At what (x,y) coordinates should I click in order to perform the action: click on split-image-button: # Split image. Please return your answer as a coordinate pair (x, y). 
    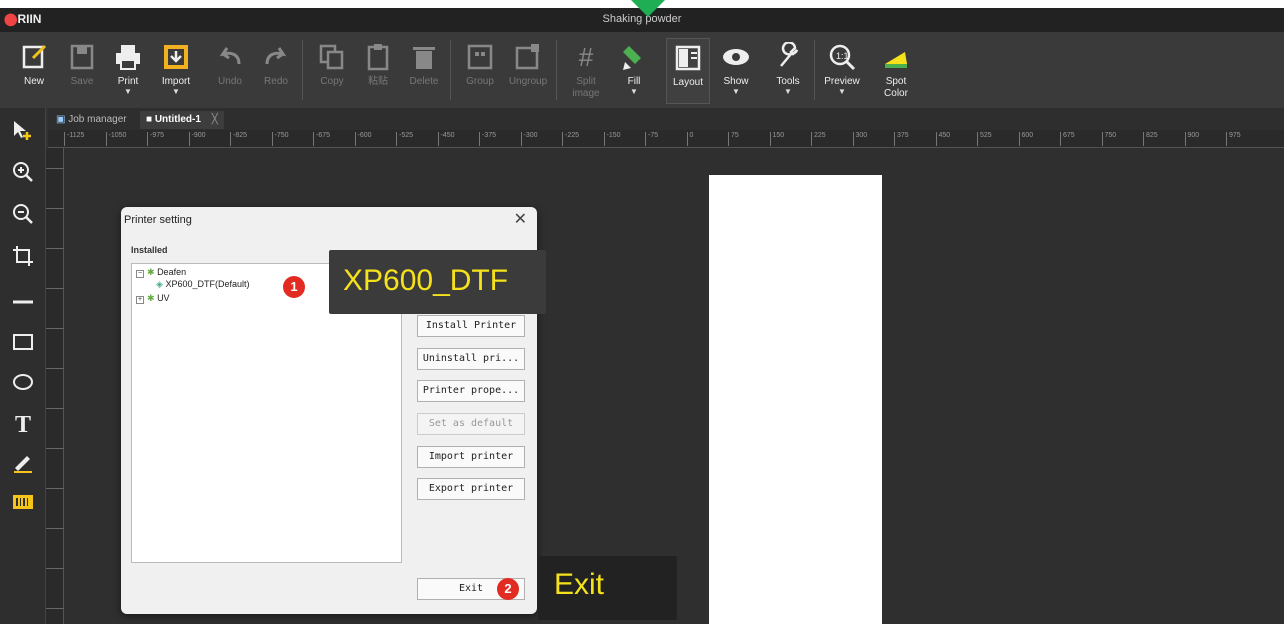
    Looking at the image, I should click on (586, 71).